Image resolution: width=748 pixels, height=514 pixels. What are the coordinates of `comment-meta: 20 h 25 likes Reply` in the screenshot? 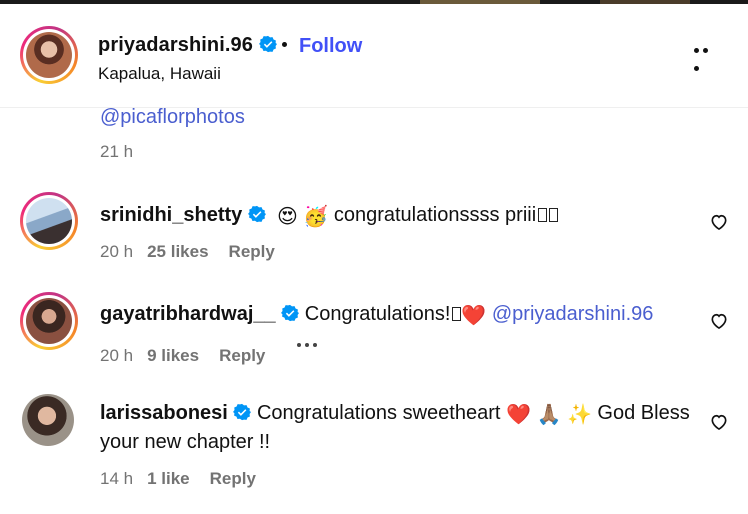 It's located at (187, 252).